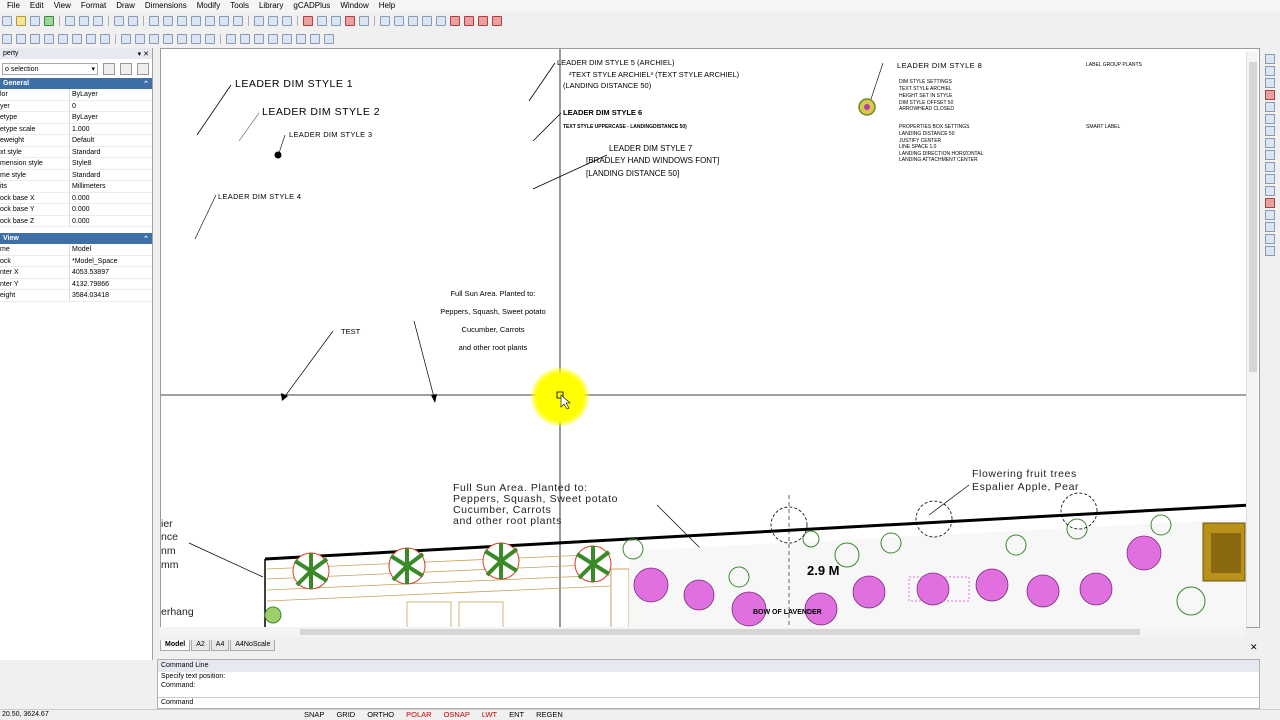 The width and height of the screenshot is (1280, 720). Describe the element at coordinates (77, 39) in the screenshot. I see `rectangle-icon` at that location.